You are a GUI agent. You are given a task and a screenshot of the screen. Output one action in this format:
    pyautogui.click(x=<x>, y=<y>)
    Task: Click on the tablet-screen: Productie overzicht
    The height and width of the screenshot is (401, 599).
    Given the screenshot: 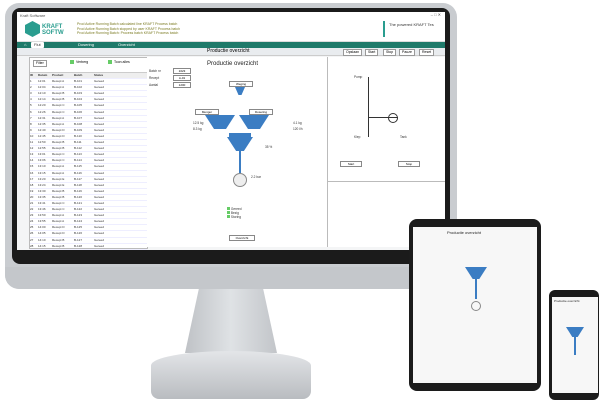 What is the action you would take?
    pyautogui.click(x=475, y=305)
    